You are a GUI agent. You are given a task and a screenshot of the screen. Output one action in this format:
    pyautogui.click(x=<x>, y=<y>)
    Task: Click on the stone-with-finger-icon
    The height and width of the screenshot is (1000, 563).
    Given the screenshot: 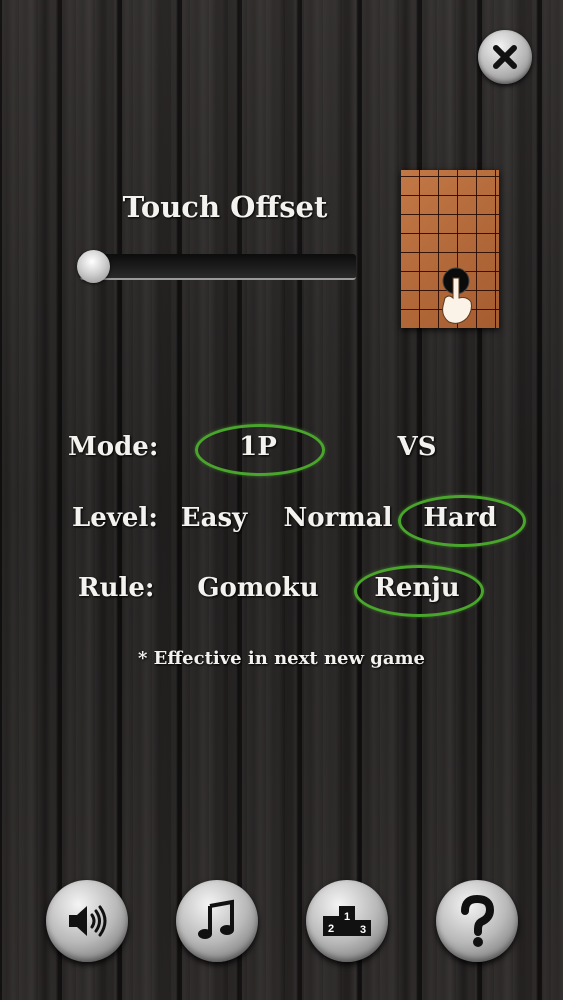 What is the action you would take?
    pyautogui.click(x=457, y=295)
    